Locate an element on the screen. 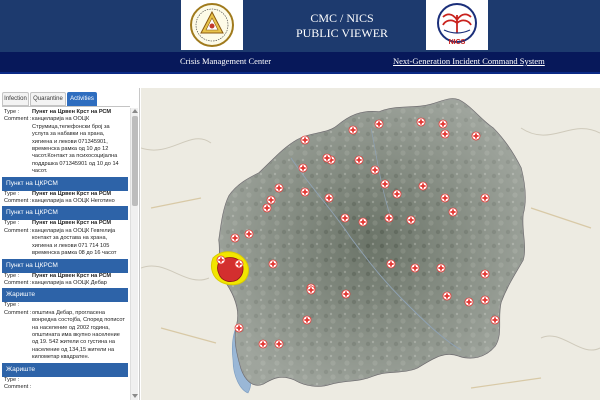 This screenshot has width=600, height=400. type-row: Type : Пункт на Црвен Крст на РСМ is located at coordinates (65, 194).